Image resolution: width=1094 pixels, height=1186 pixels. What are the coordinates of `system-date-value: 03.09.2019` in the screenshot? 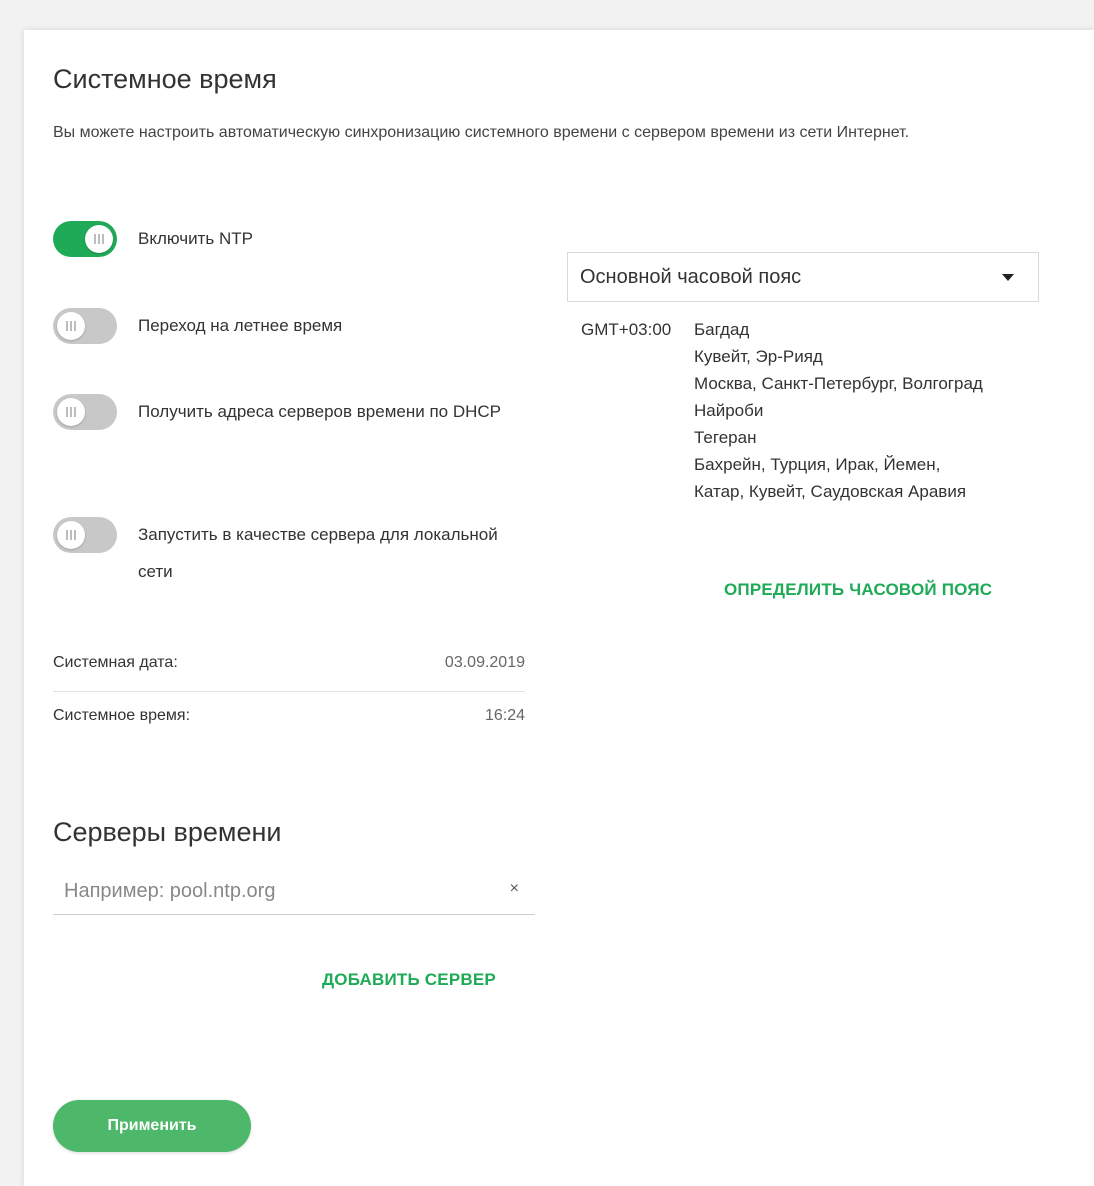 It's located at (484, 662).